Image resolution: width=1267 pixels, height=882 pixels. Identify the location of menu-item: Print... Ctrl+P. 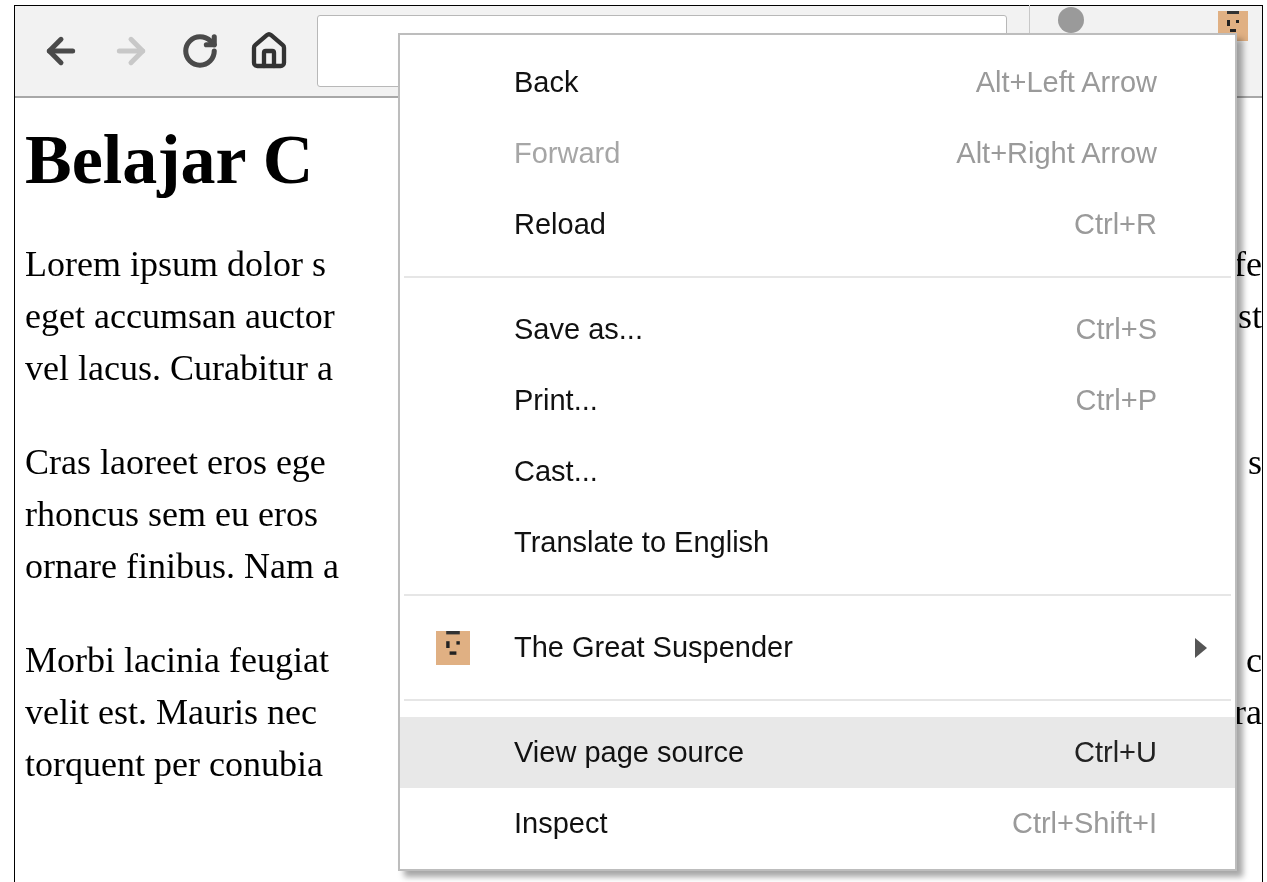
(817, 400).